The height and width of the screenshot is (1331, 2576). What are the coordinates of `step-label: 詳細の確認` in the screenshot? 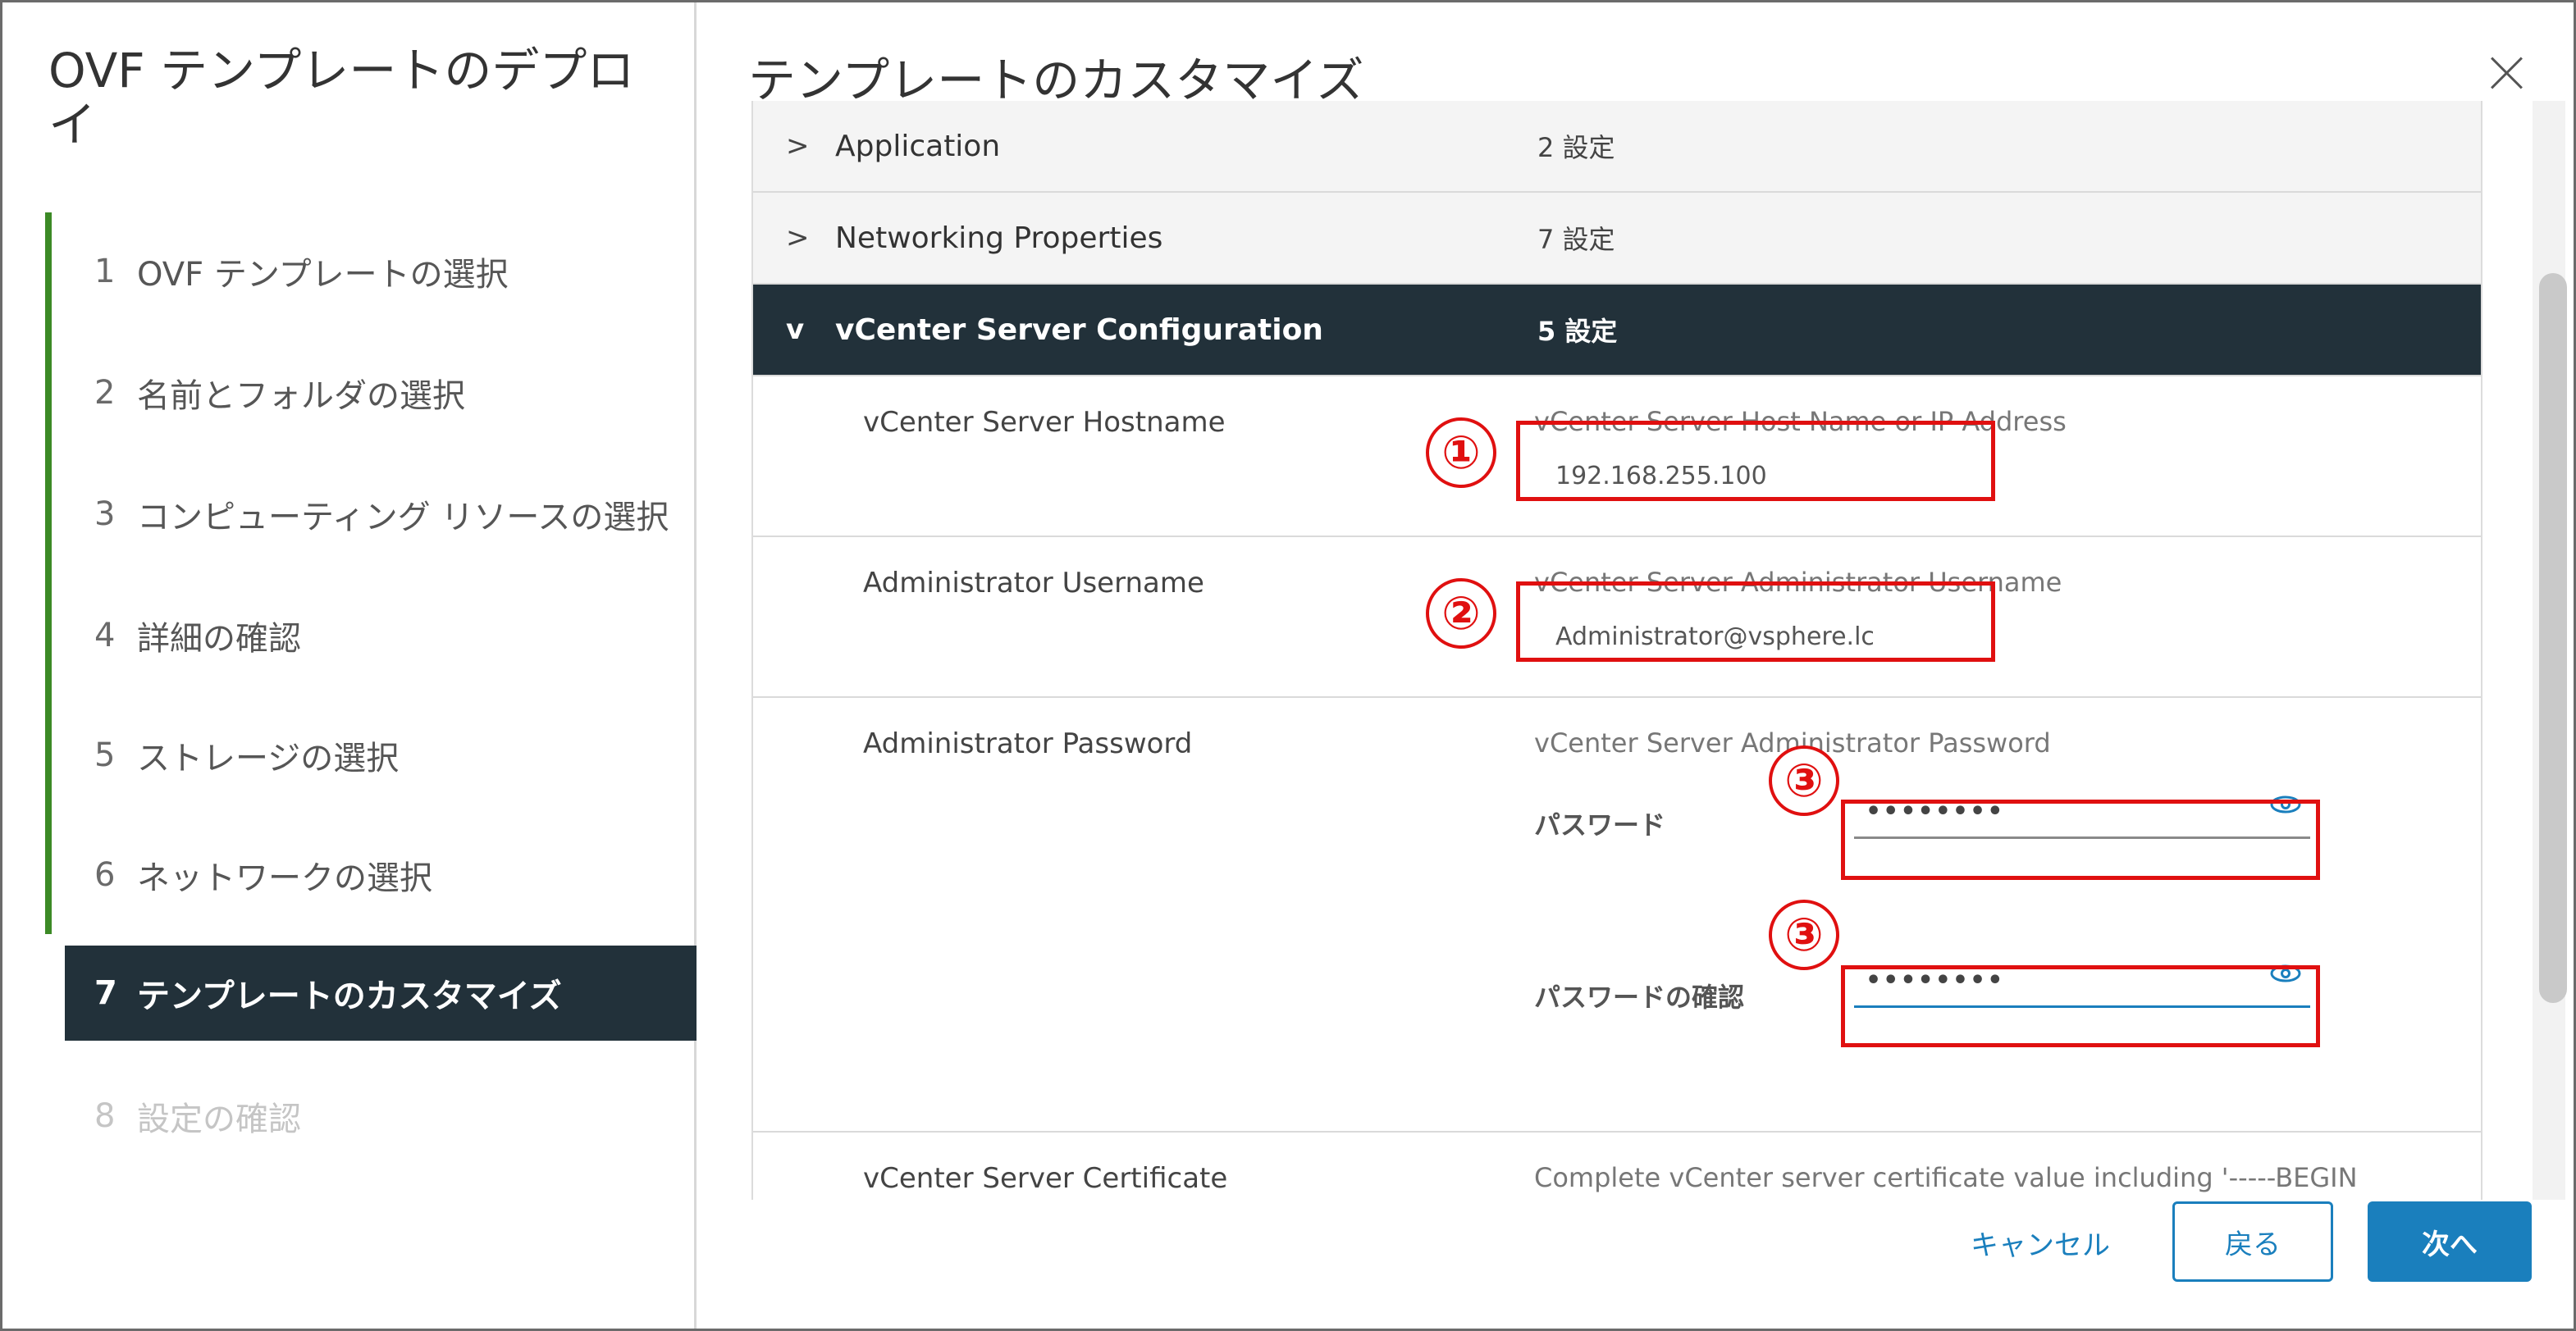 It's located at (219, 639).